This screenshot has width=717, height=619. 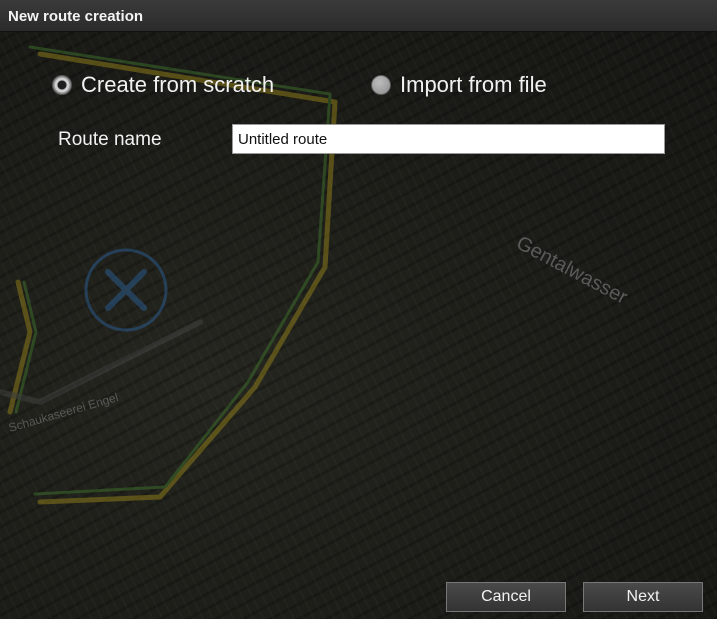 I want to click on waypoint-marker, so click(x=126, y=290).